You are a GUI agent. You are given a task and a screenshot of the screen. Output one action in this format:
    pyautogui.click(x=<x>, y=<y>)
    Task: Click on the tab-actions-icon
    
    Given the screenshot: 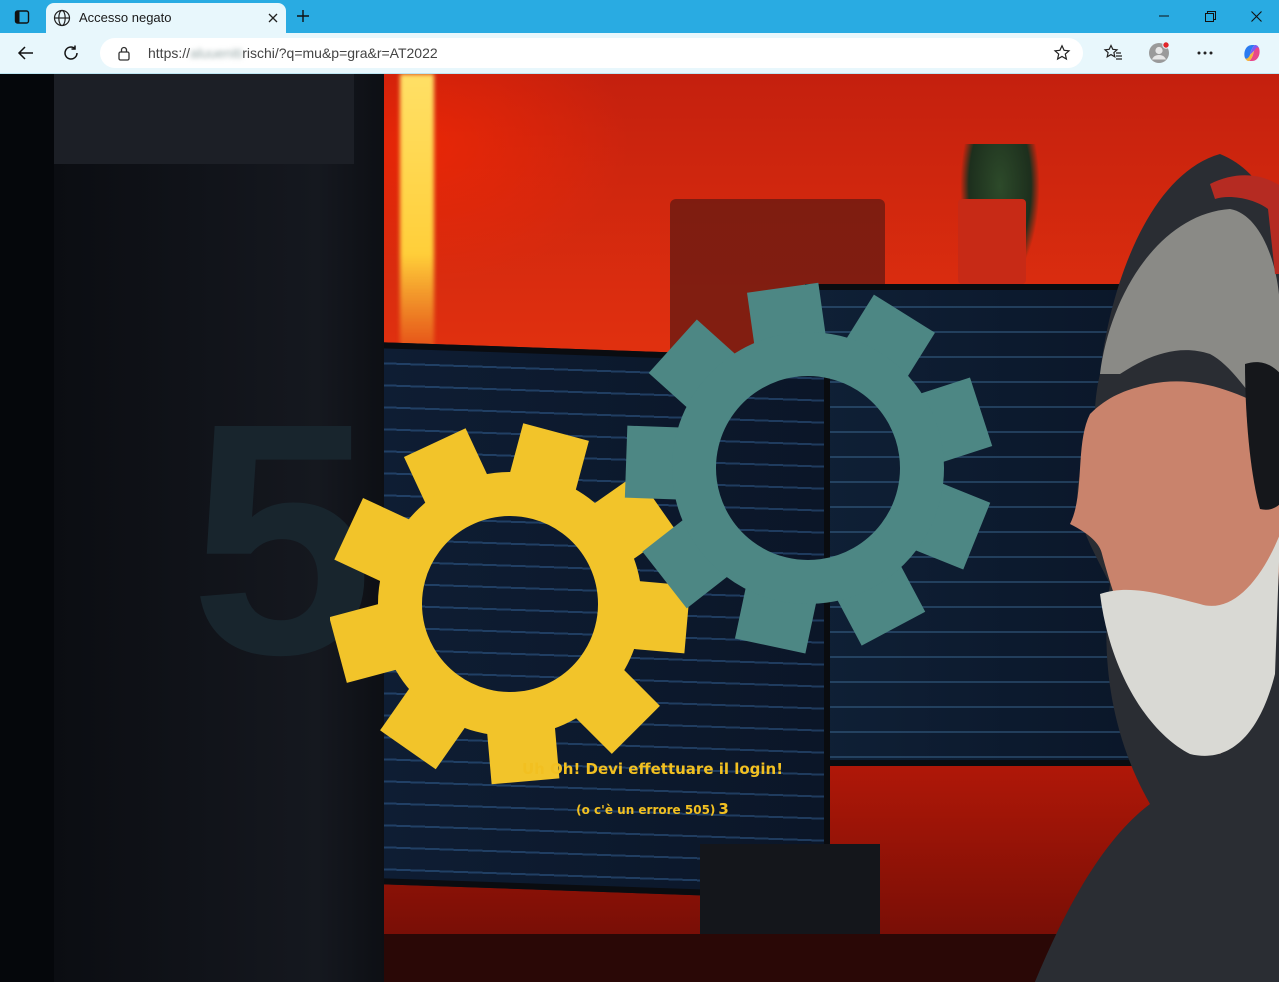 What is the action you would take?
    pyautogui.click(x=22, y=17)
    